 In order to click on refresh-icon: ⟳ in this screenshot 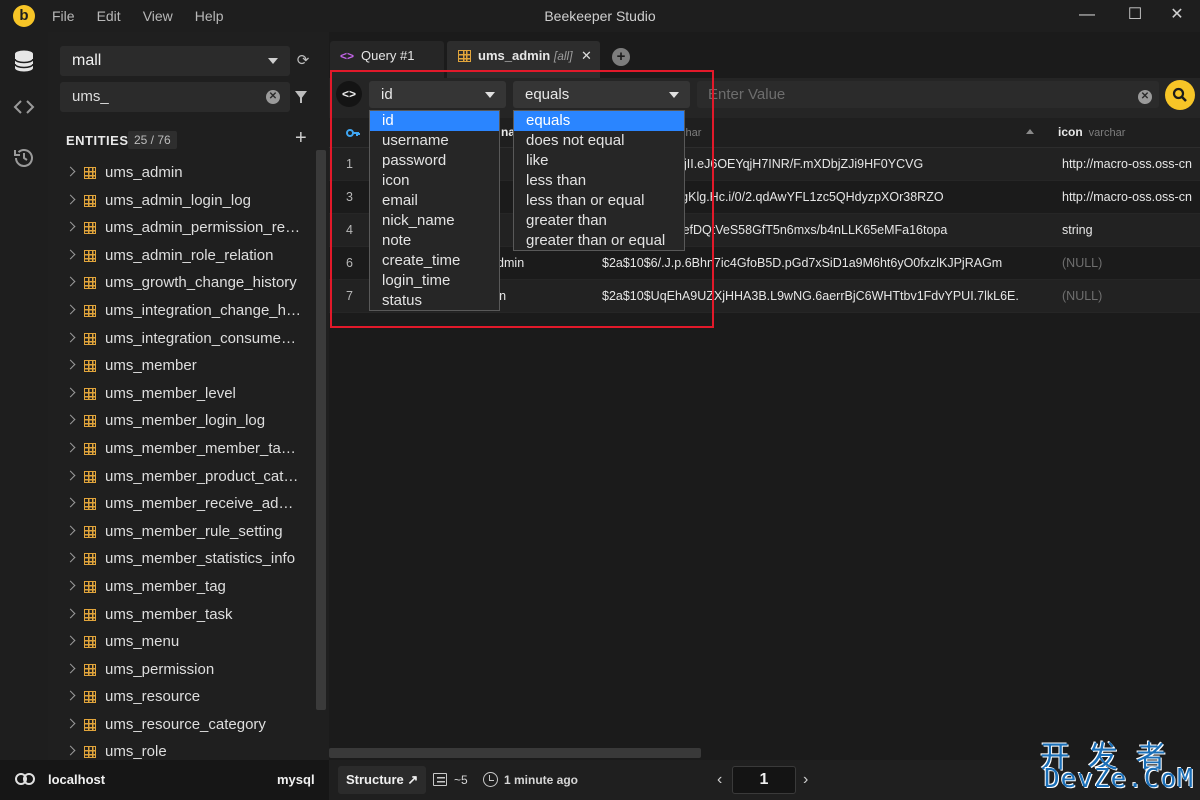, I will do `click(303, 61)`.